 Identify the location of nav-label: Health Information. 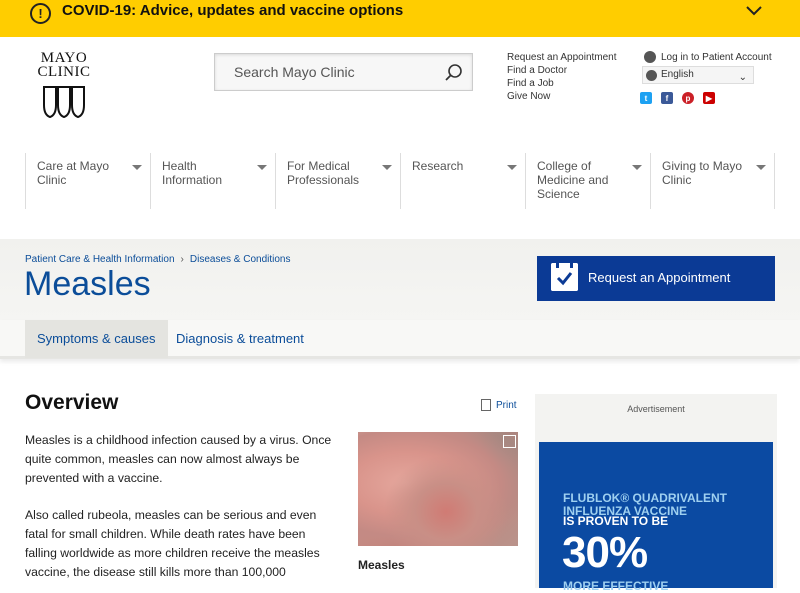
(192, 173).